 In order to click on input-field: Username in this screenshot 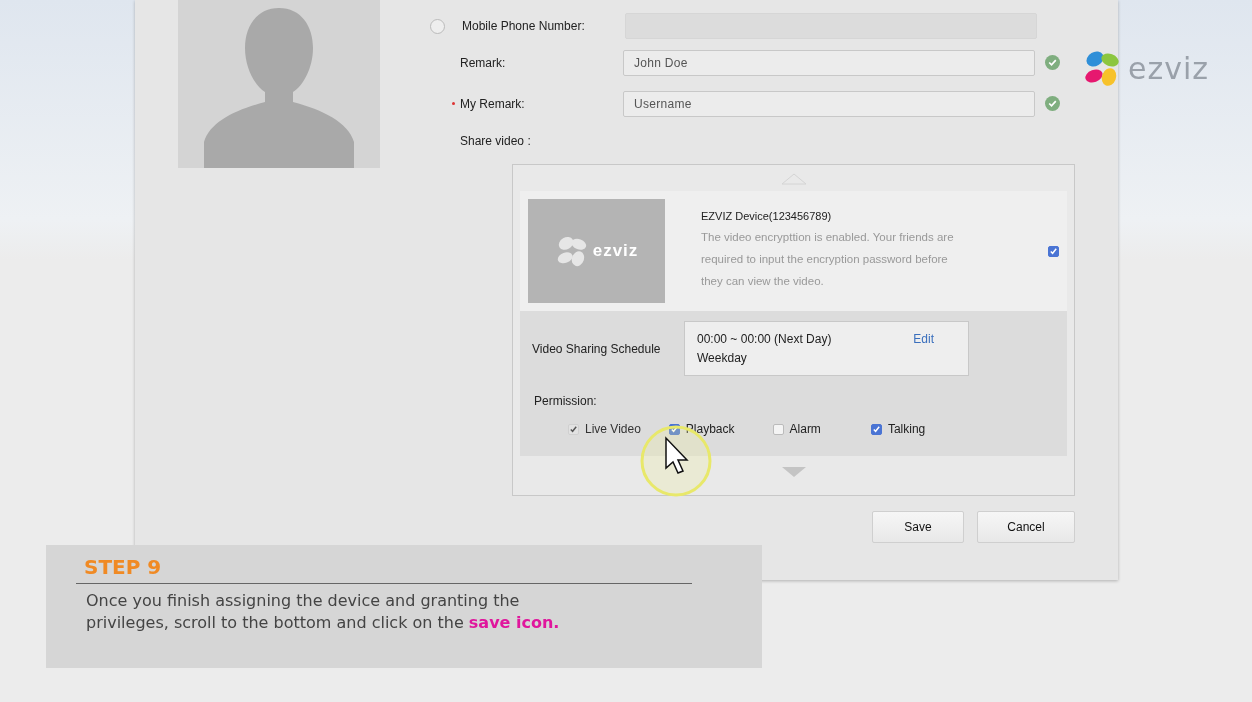, I will do `click(829, 103)`.